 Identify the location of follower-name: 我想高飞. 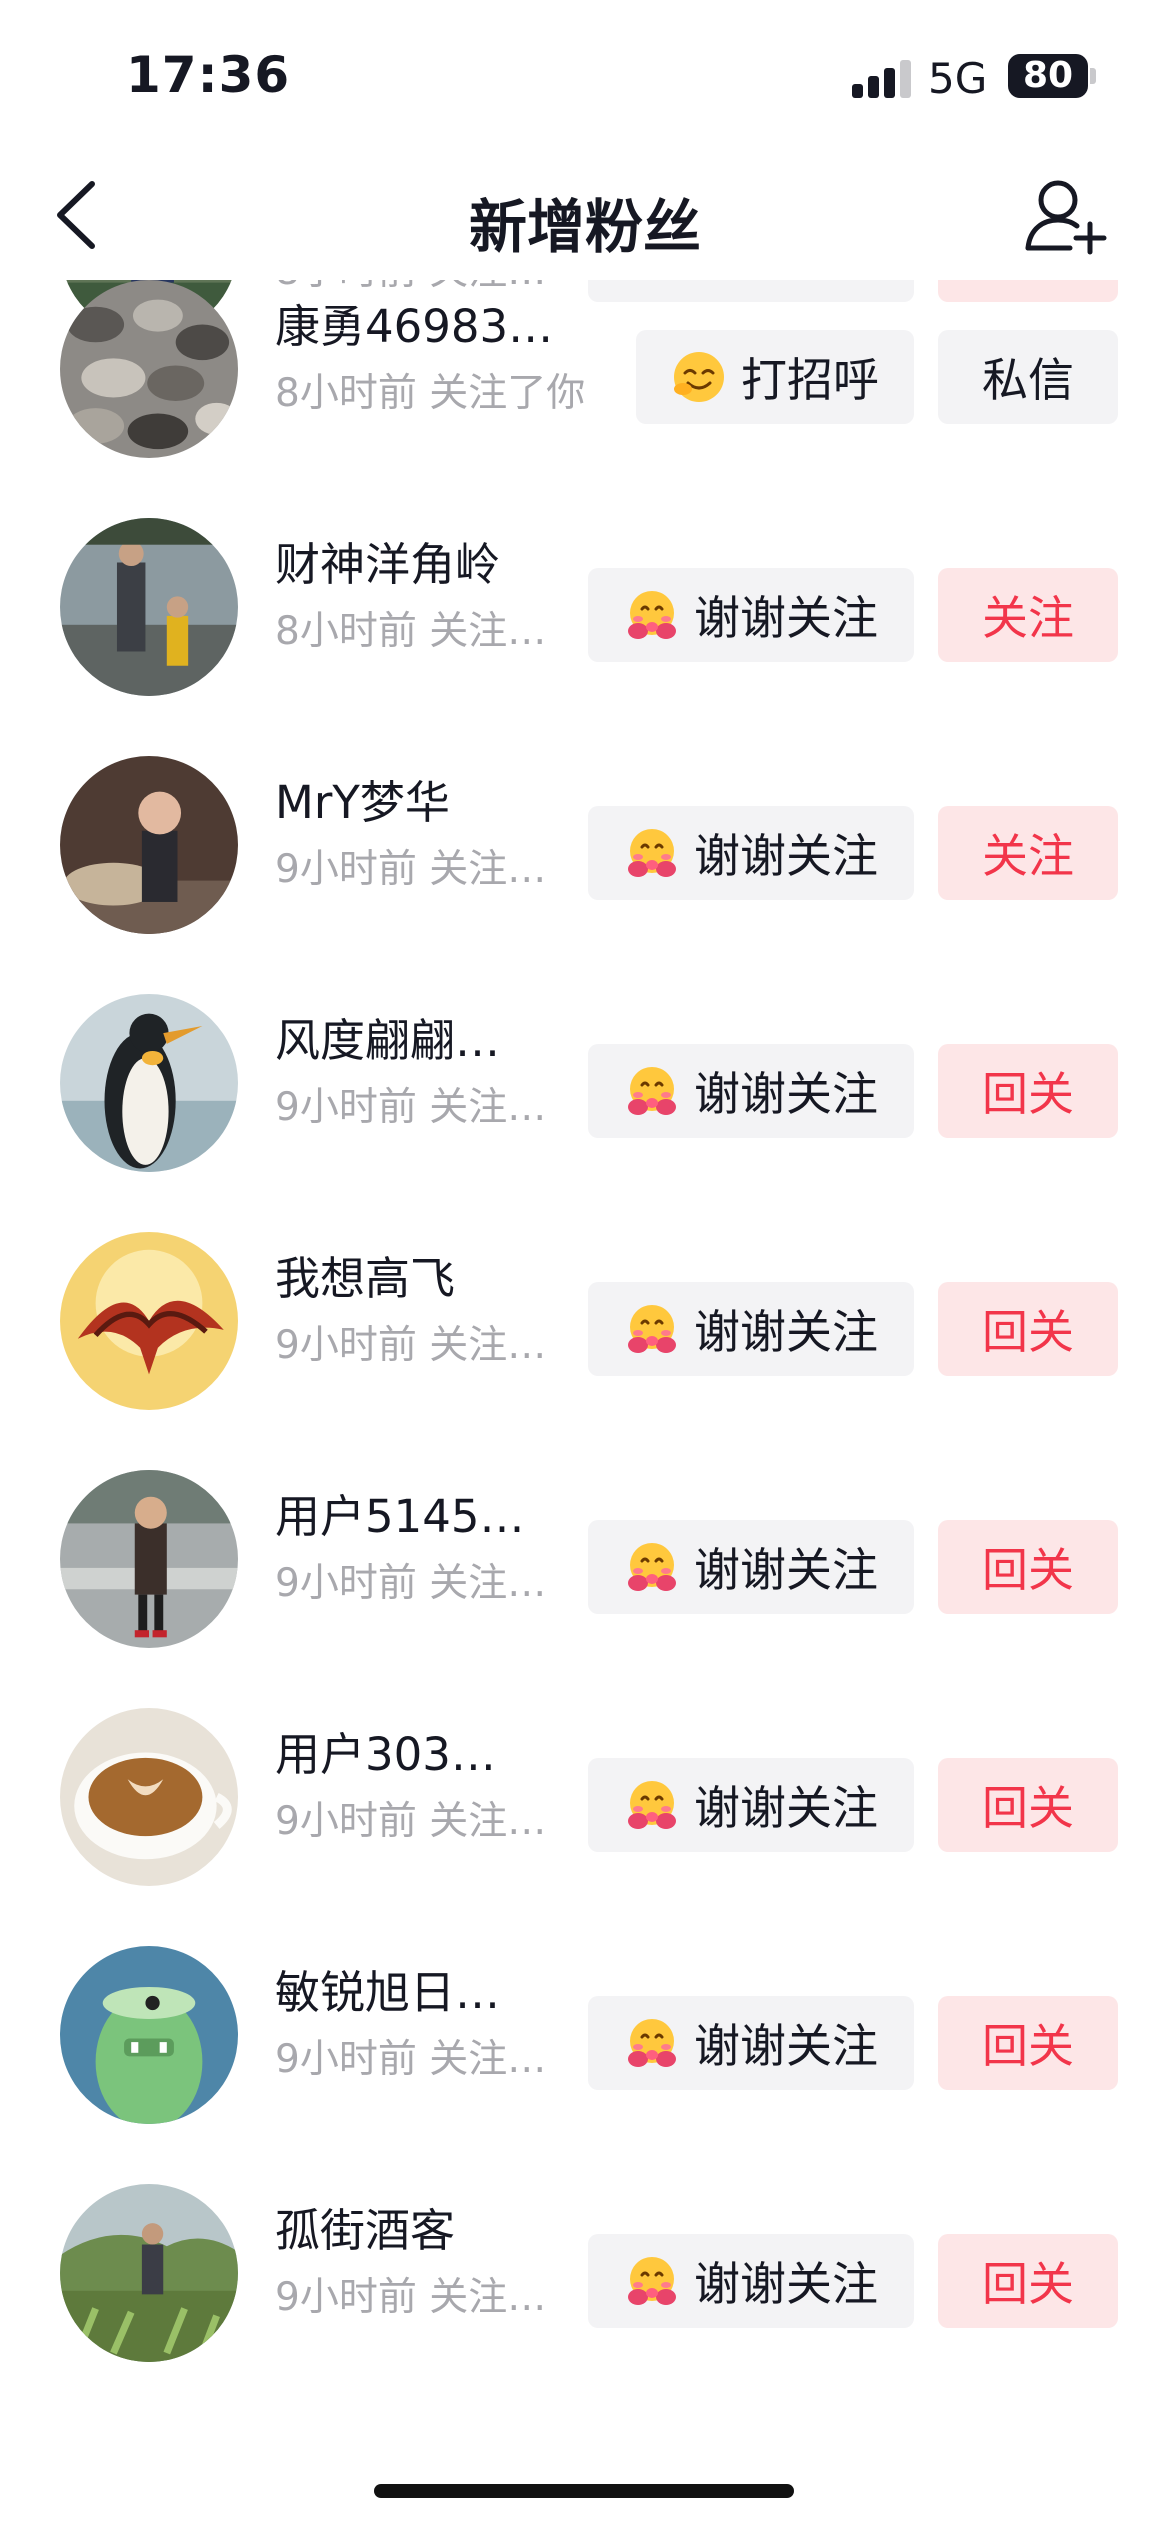
(365, 1274).